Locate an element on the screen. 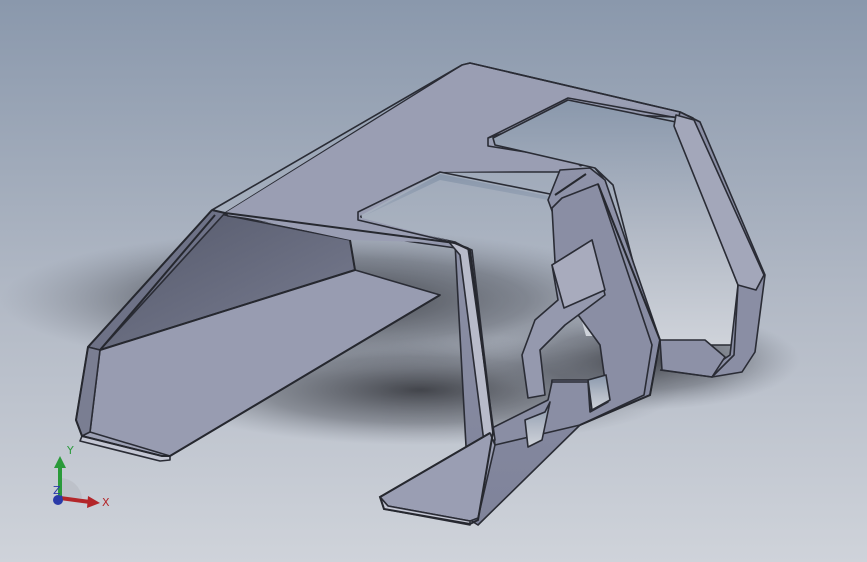  y-axis-label: Y is located at coordinates (70, 450).